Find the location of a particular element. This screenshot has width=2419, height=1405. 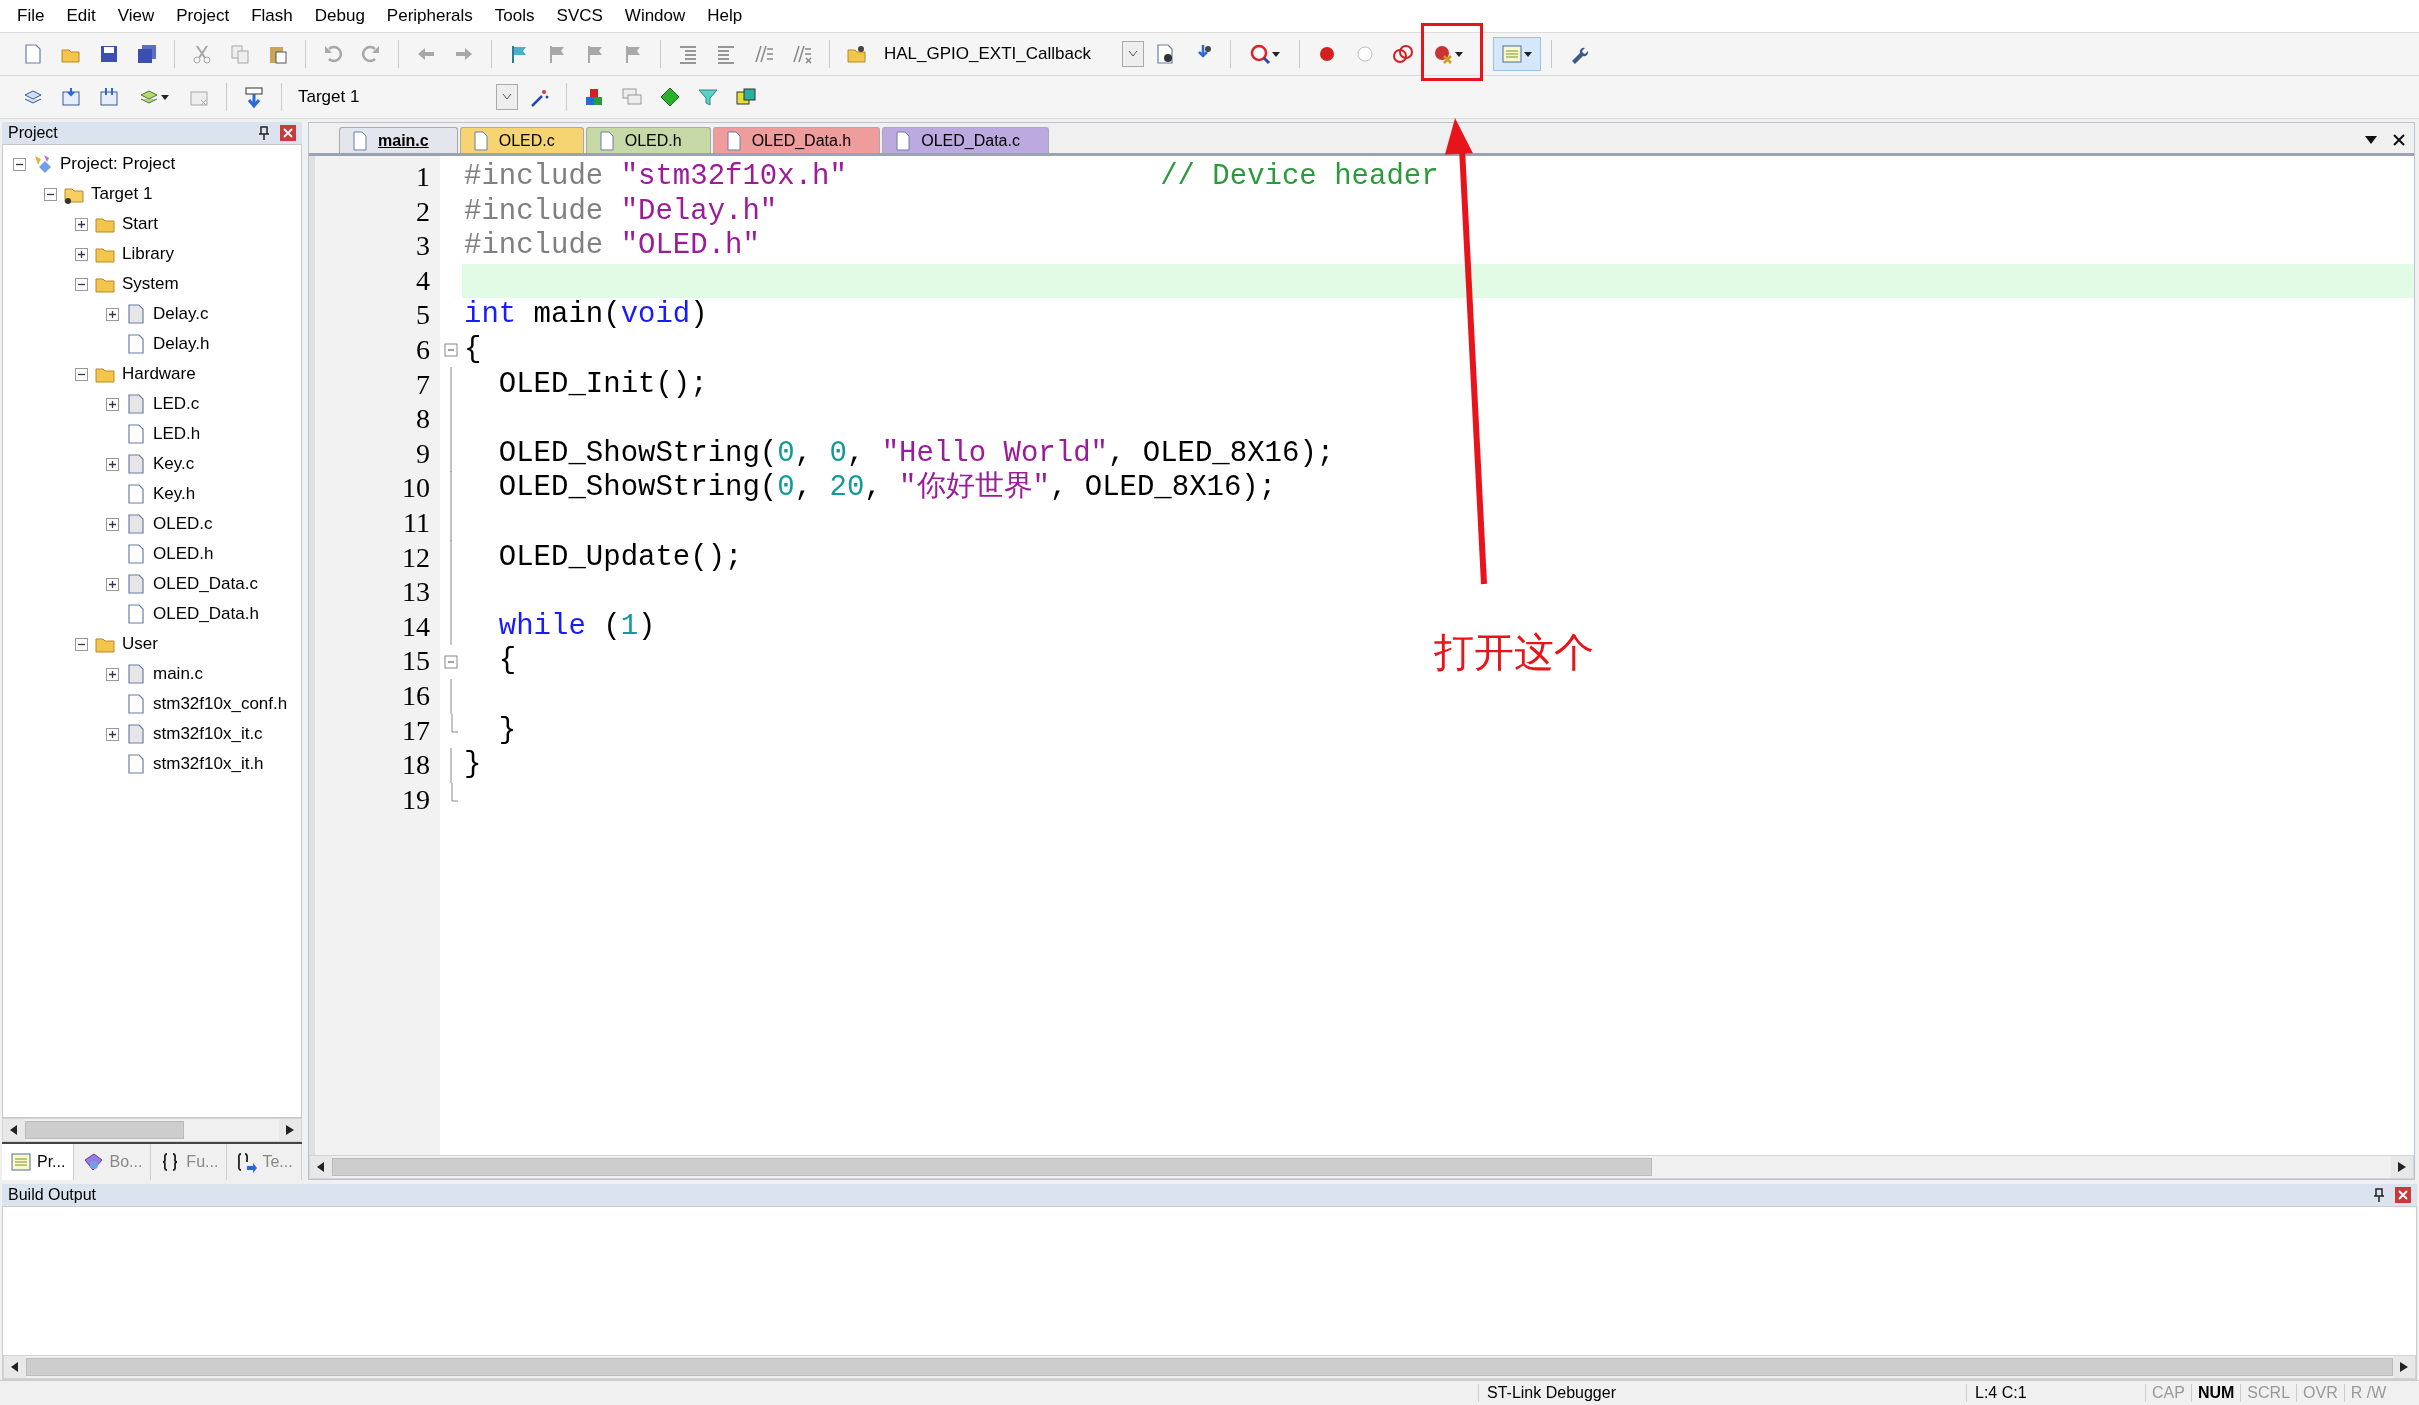

tree-item: stm32f10x_it.c is located at coordinates (208, 734).